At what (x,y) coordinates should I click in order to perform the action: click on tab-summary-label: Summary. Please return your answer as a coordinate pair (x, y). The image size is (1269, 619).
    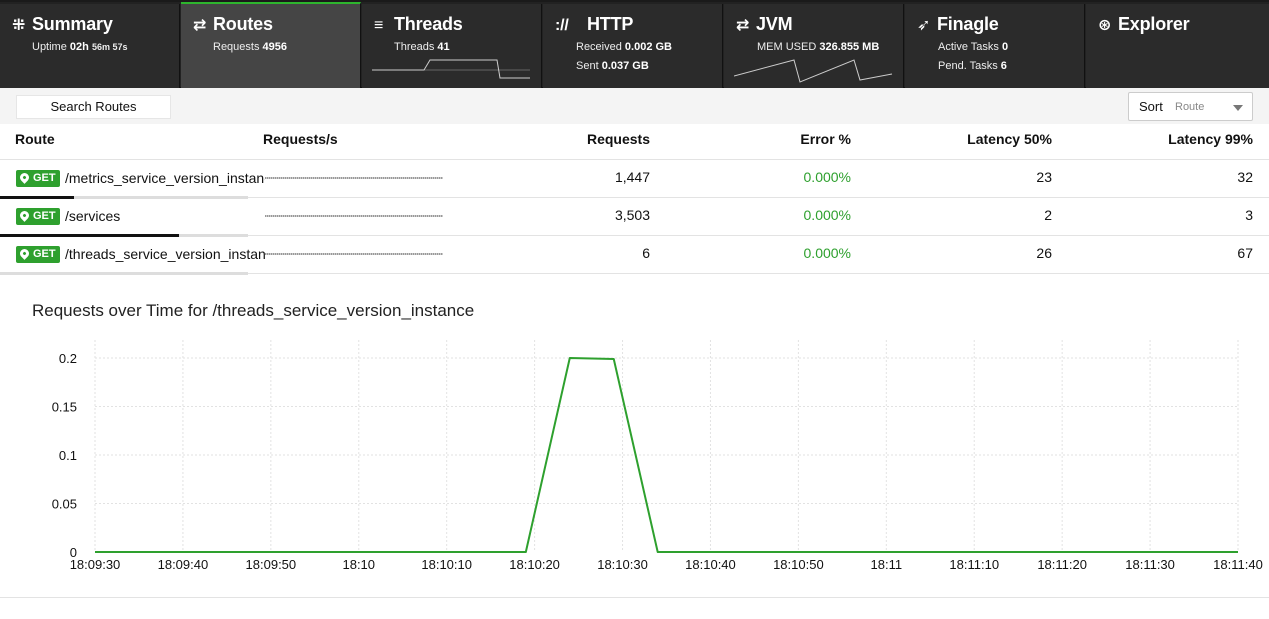
    Looking at the image, I should click on (72, 24).